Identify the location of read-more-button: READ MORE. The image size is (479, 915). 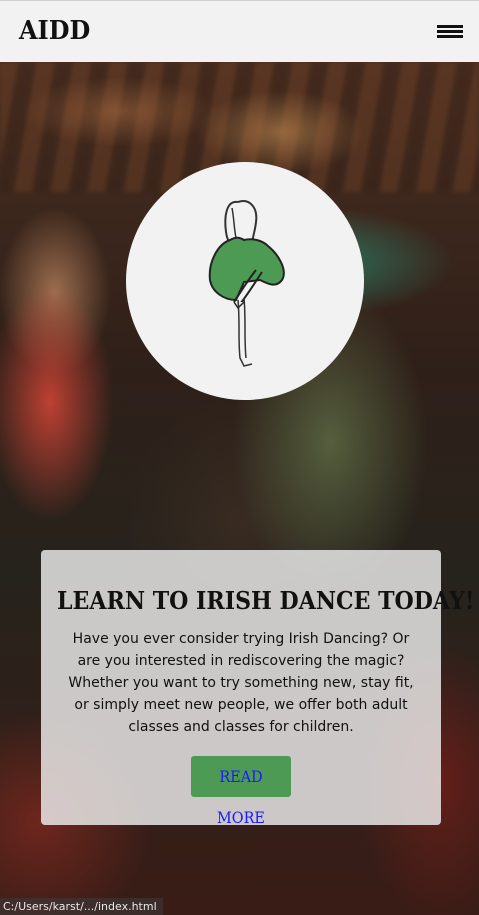
(241, 791).